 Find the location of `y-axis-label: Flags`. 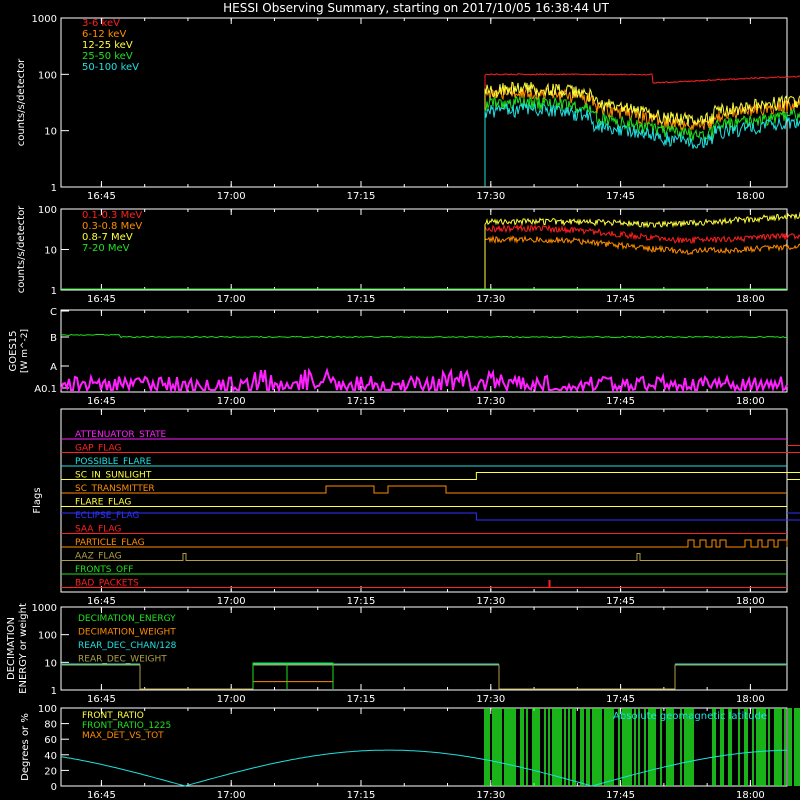

y-axis-label: Flags is located at coordinates (37, 500).